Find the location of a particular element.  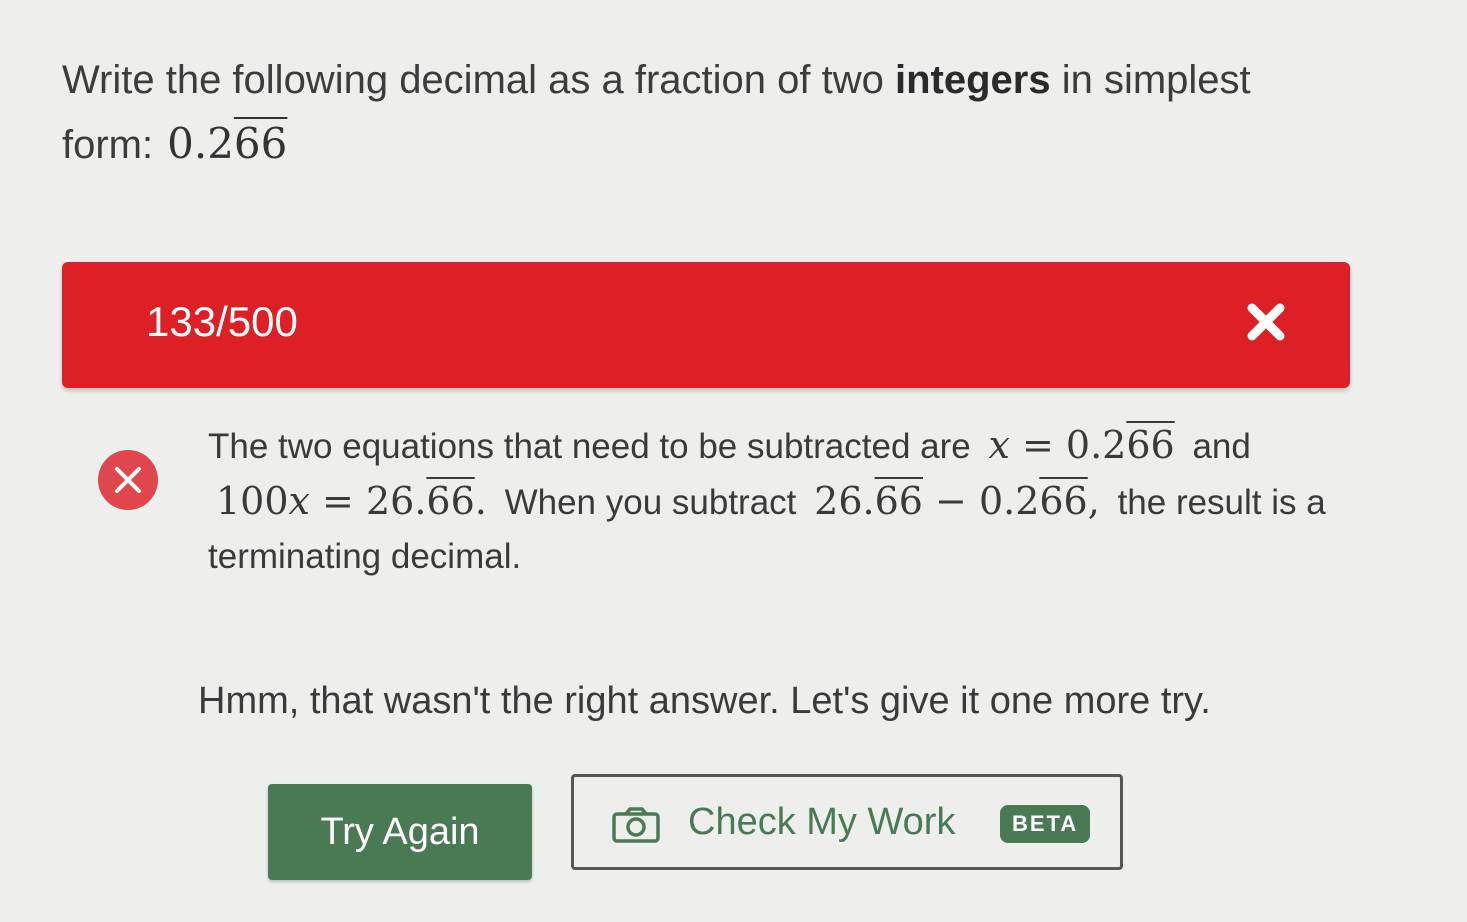

try-again-button: Try Again is located at coordinates (400, 832).